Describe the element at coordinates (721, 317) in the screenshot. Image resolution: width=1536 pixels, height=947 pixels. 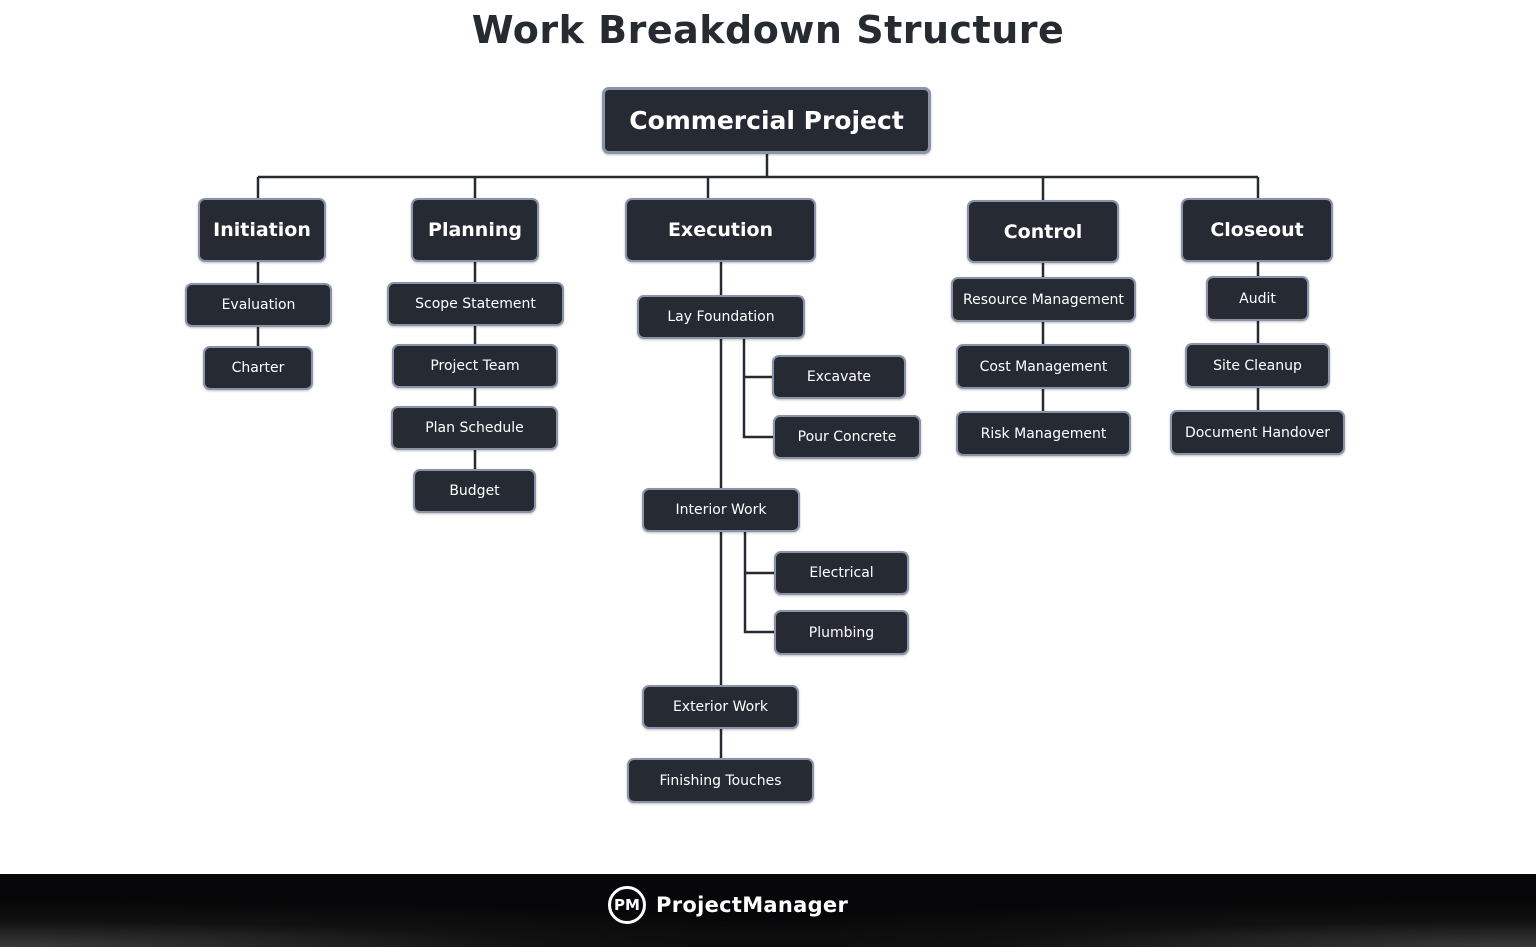
I see `task-lay-foundation: Lay Foundation` at that location.